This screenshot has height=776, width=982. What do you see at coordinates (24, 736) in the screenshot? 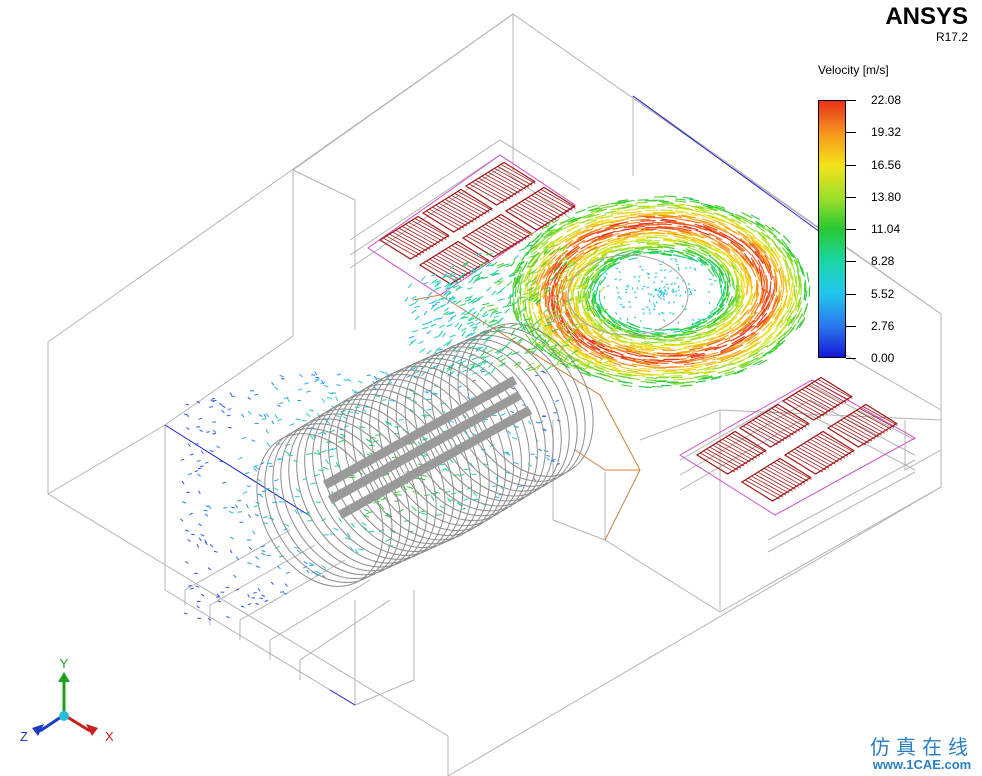
I see `z-axis-label: Z` at bounding box center [24, 736].